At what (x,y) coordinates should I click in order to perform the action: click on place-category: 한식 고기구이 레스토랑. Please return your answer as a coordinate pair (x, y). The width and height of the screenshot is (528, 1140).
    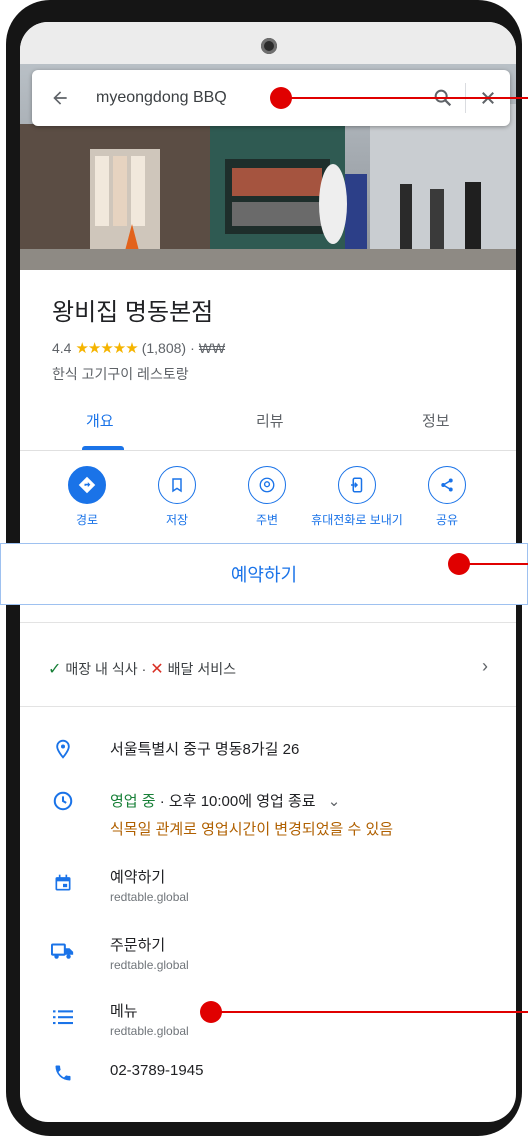
    Looking at the image, I should click on (120, 374).